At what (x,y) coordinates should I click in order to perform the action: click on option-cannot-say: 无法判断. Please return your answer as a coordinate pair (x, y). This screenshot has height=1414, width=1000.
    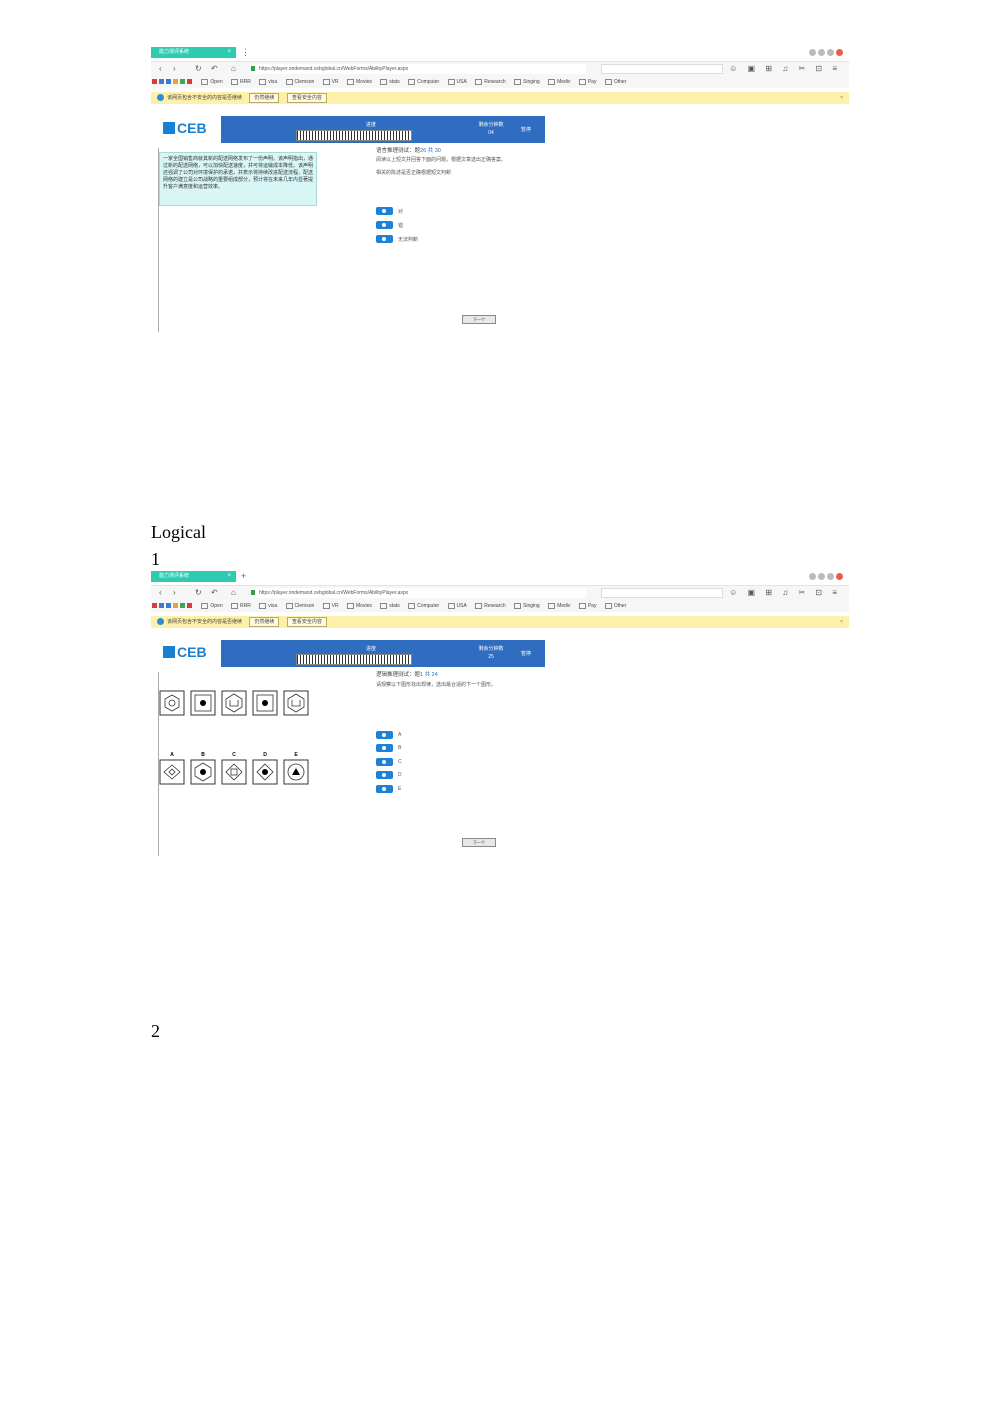
    Looking at the image, I should click on (397, 239).